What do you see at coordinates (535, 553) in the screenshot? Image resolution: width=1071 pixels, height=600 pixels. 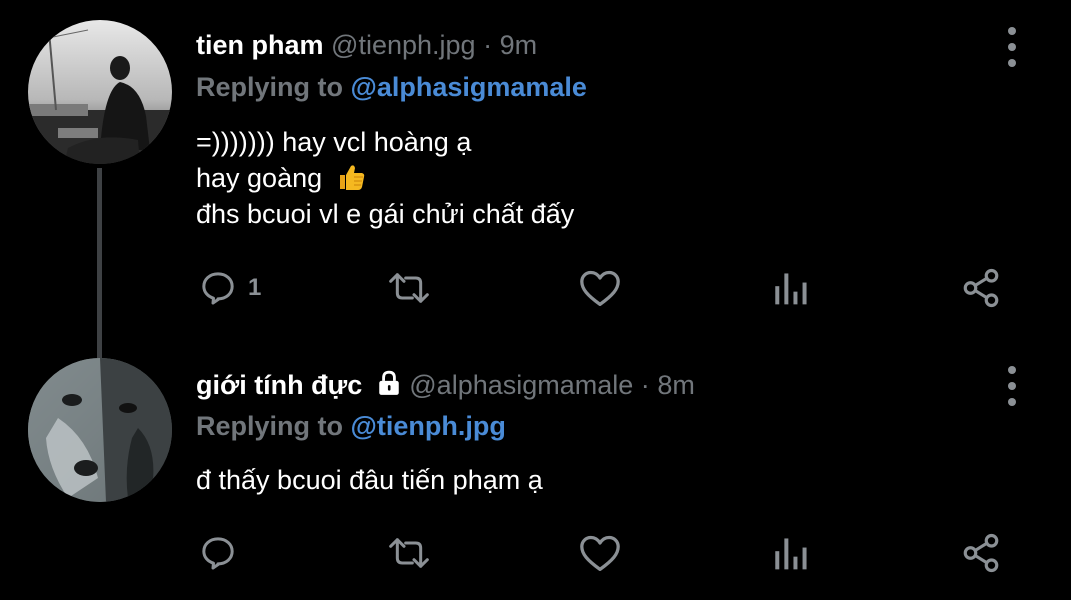 I see `tweet-actions` at bounding box center [535, 553].